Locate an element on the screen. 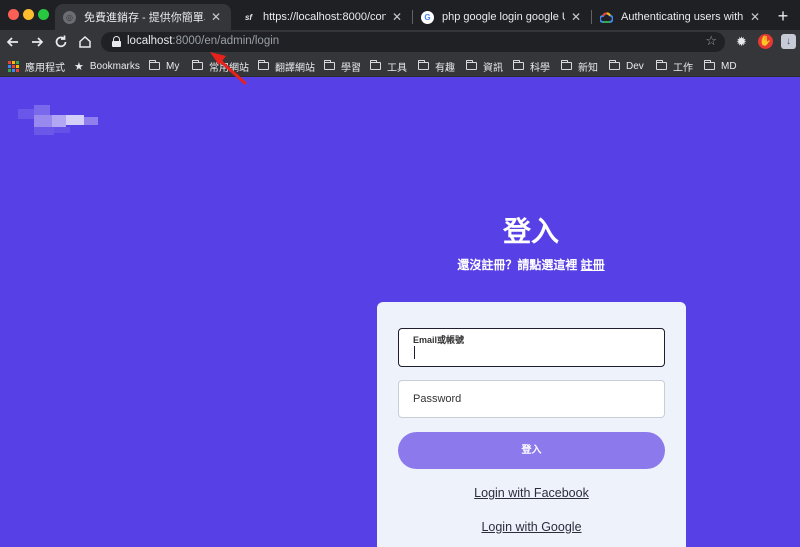 The width and height of the screenshot is (800, 547). login-button: 登入 is located at coordinates (531, 450).